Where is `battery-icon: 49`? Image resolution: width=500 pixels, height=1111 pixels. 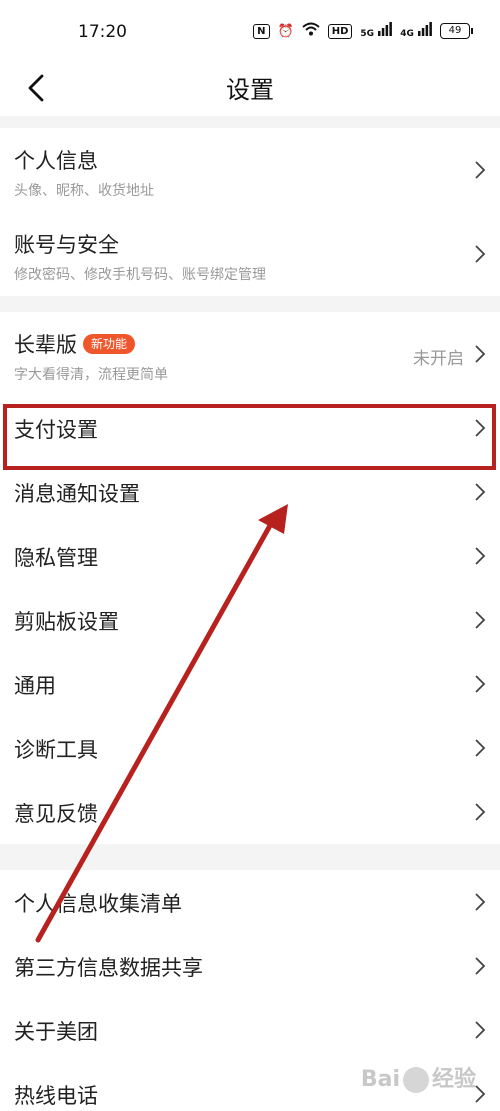 battery-icon: 49 is located at coordinates (456, 31).